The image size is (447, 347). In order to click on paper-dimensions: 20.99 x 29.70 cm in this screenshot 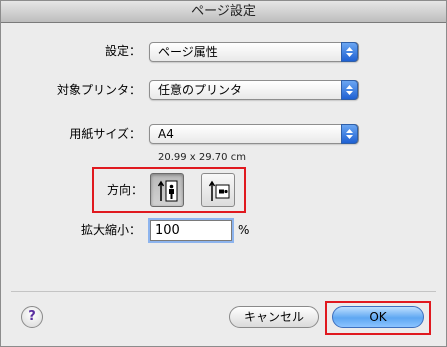, I will do `click(202, 157)`.